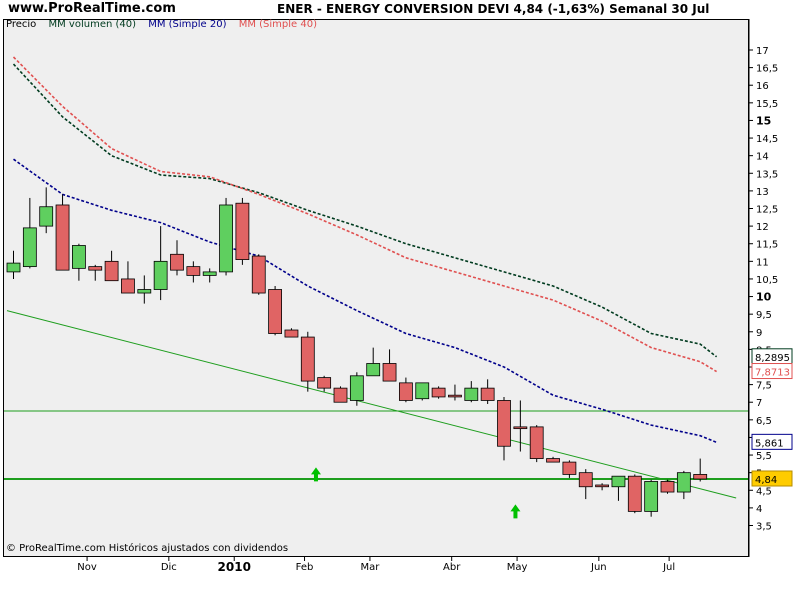  Describe the element at coordinates (515, 511) in the screenshot. I see `up-arrow-icon` at that location.